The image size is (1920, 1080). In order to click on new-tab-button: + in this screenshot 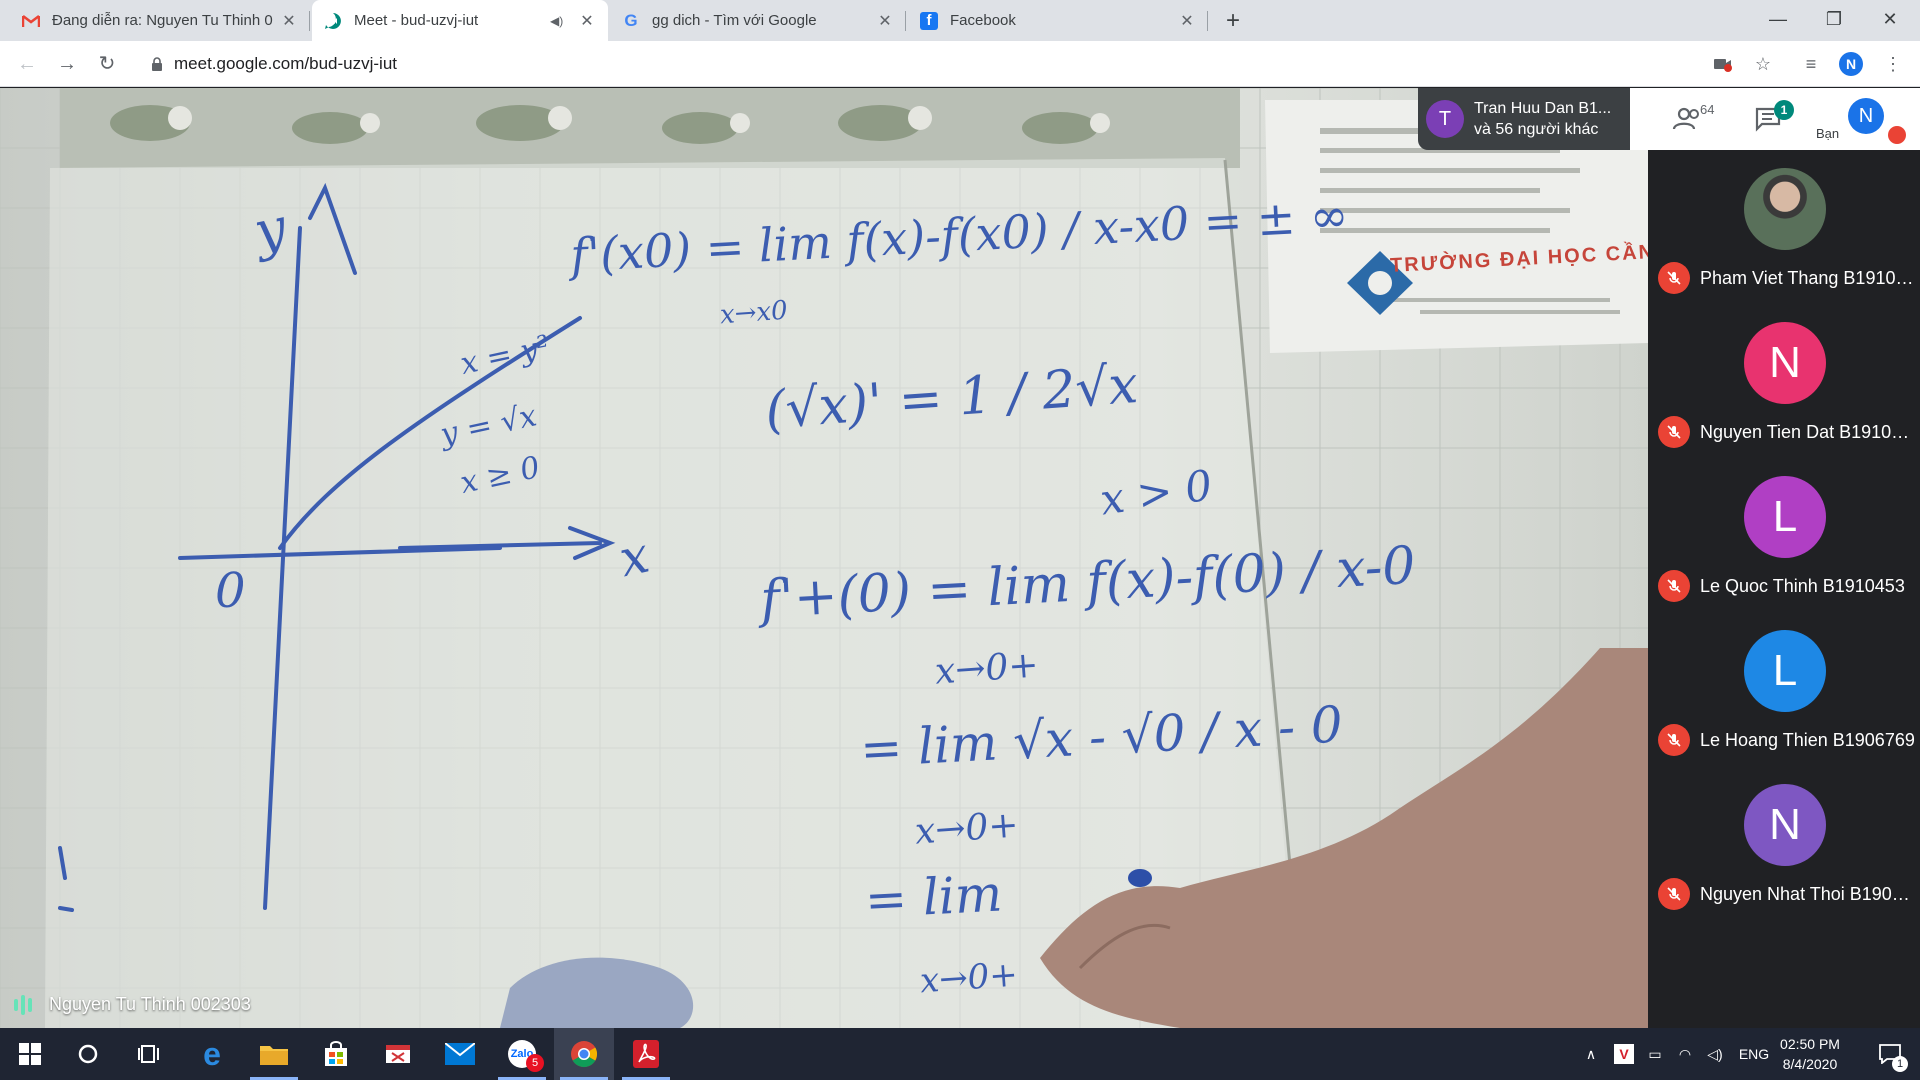, I will do `click(1233, 21)`.